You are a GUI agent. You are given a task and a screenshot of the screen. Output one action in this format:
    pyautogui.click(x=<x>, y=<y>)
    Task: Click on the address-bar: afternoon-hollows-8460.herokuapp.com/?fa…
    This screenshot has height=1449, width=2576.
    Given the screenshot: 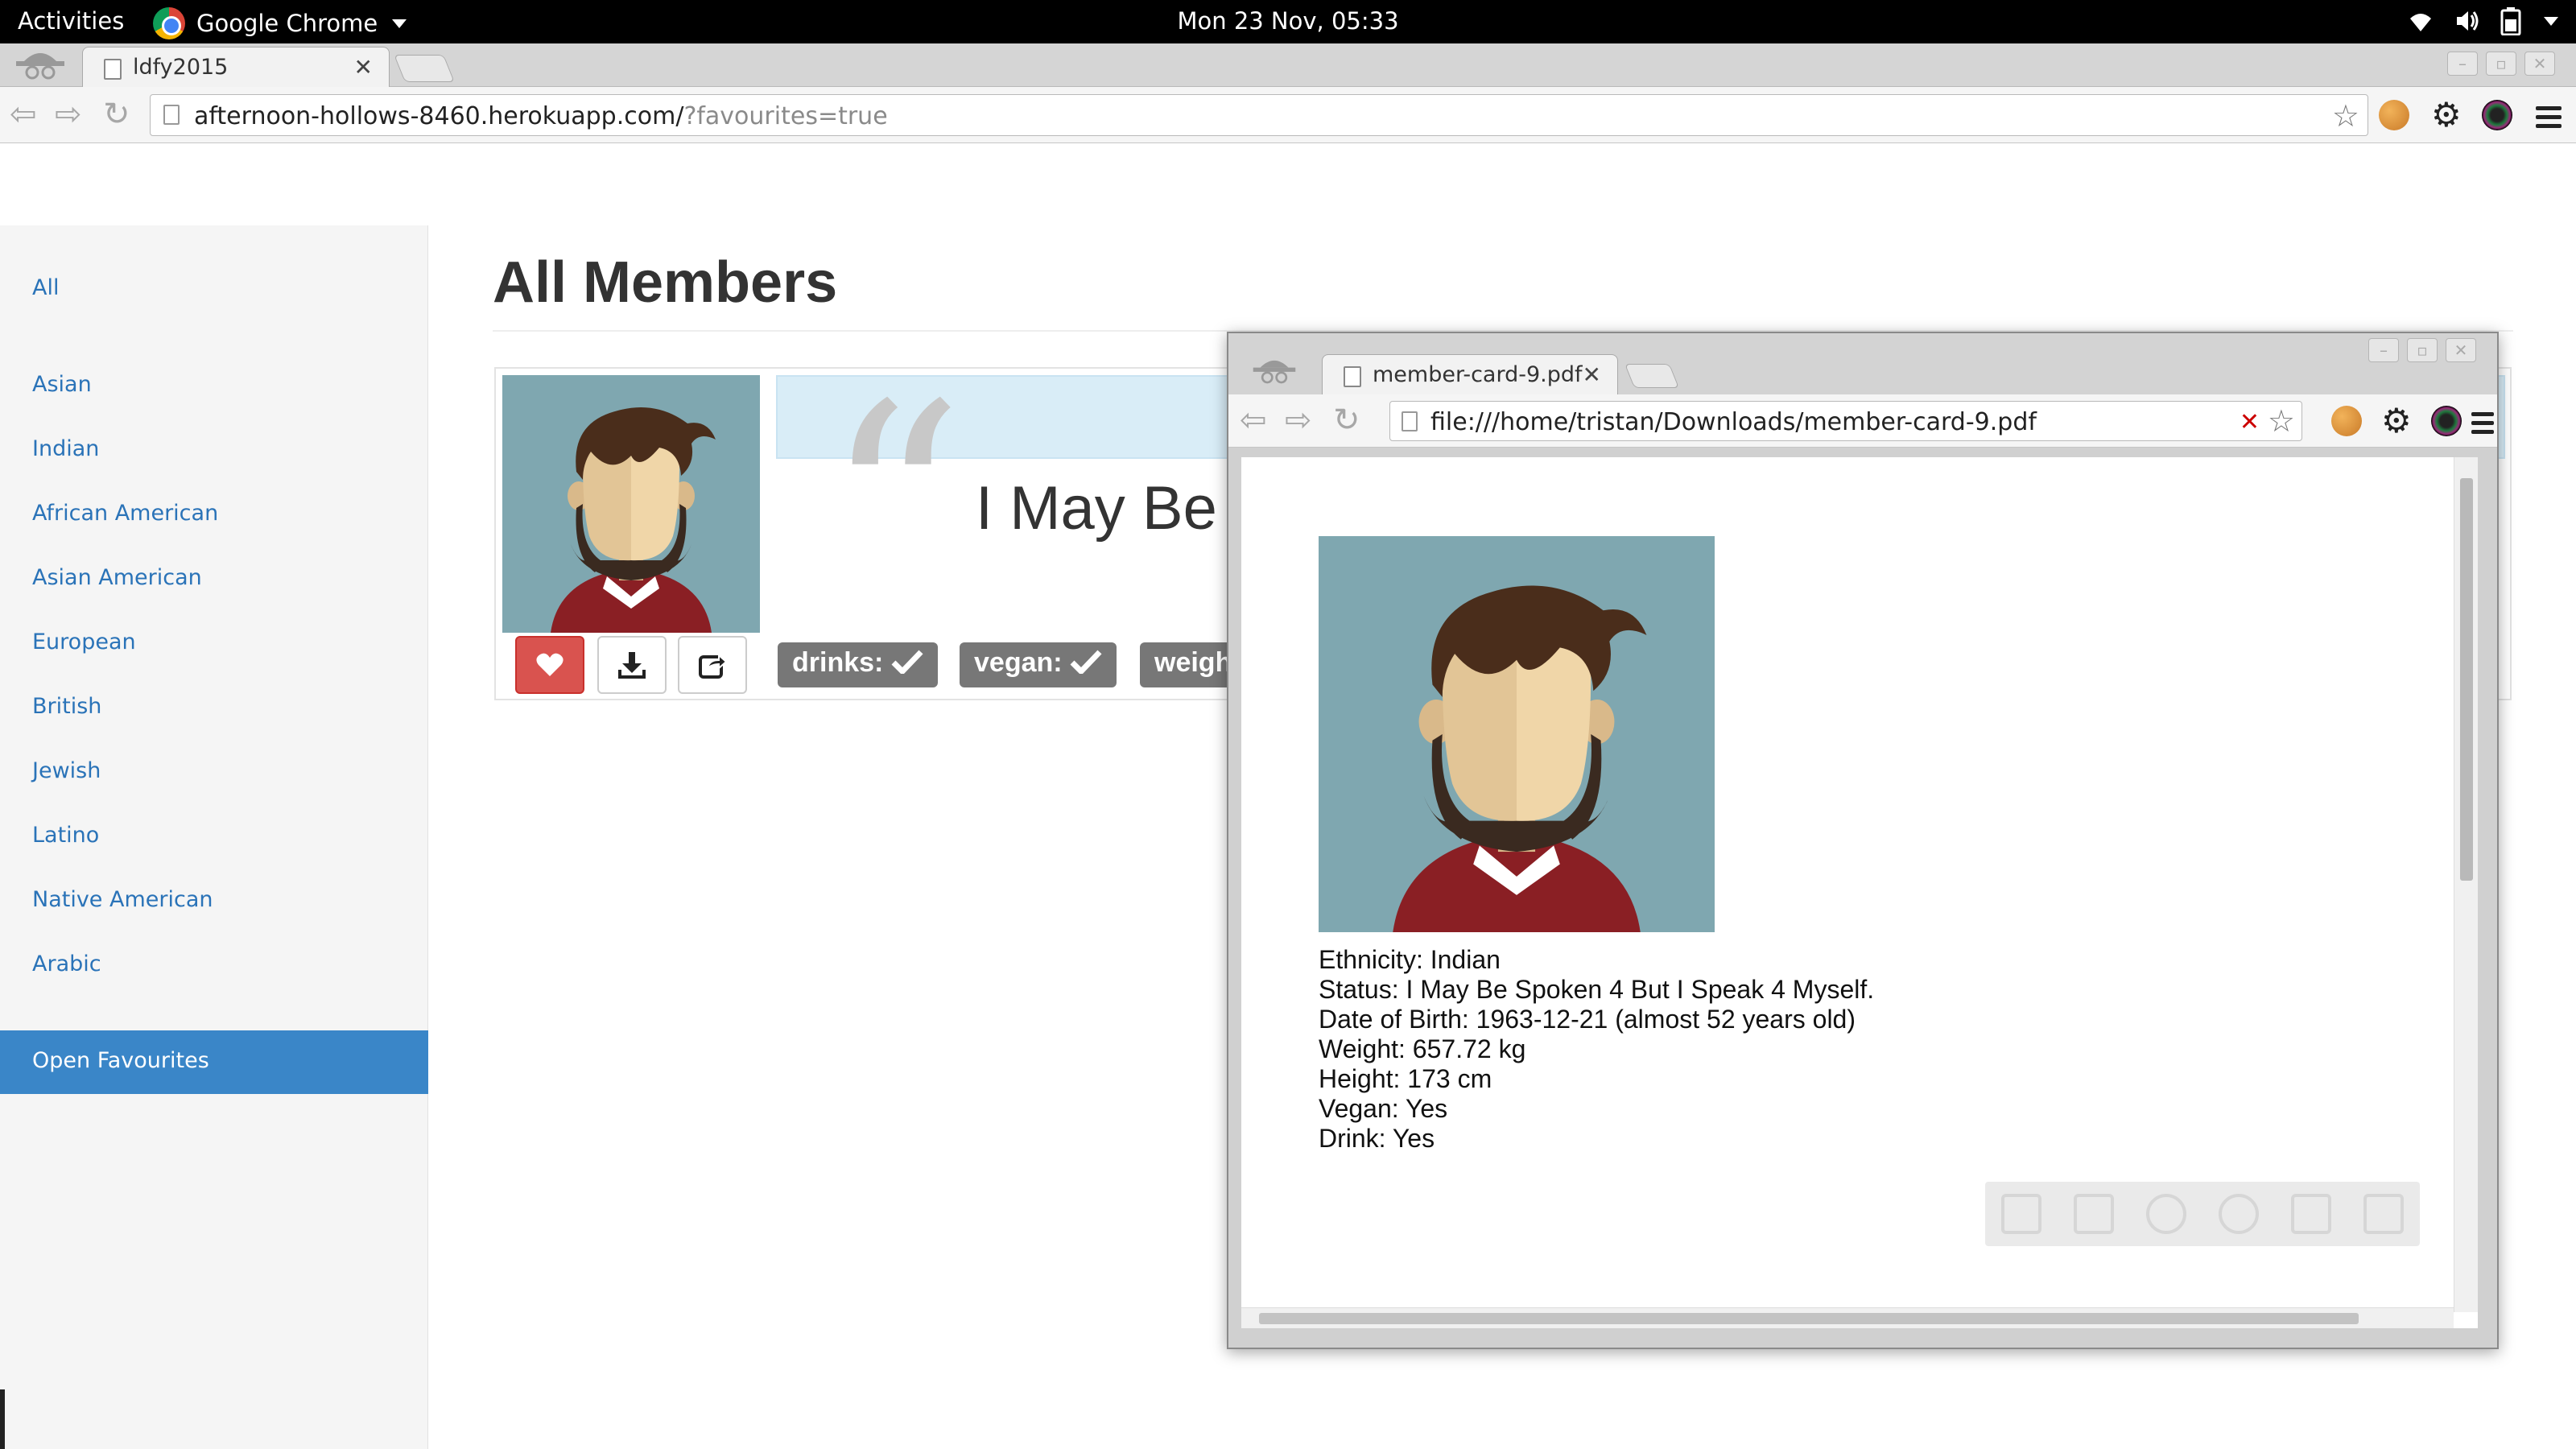 What is the action you would take?
    pyautogui.click(x=1259, y=115)
    